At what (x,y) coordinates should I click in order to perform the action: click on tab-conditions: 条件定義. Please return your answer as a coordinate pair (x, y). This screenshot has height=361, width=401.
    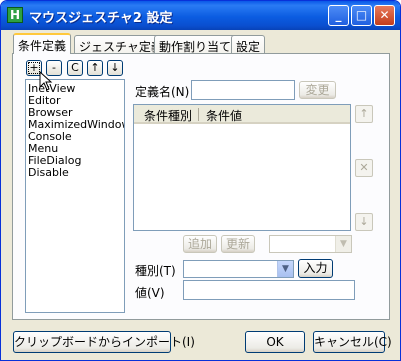
    Looking at the image, I should click on (42, 43).